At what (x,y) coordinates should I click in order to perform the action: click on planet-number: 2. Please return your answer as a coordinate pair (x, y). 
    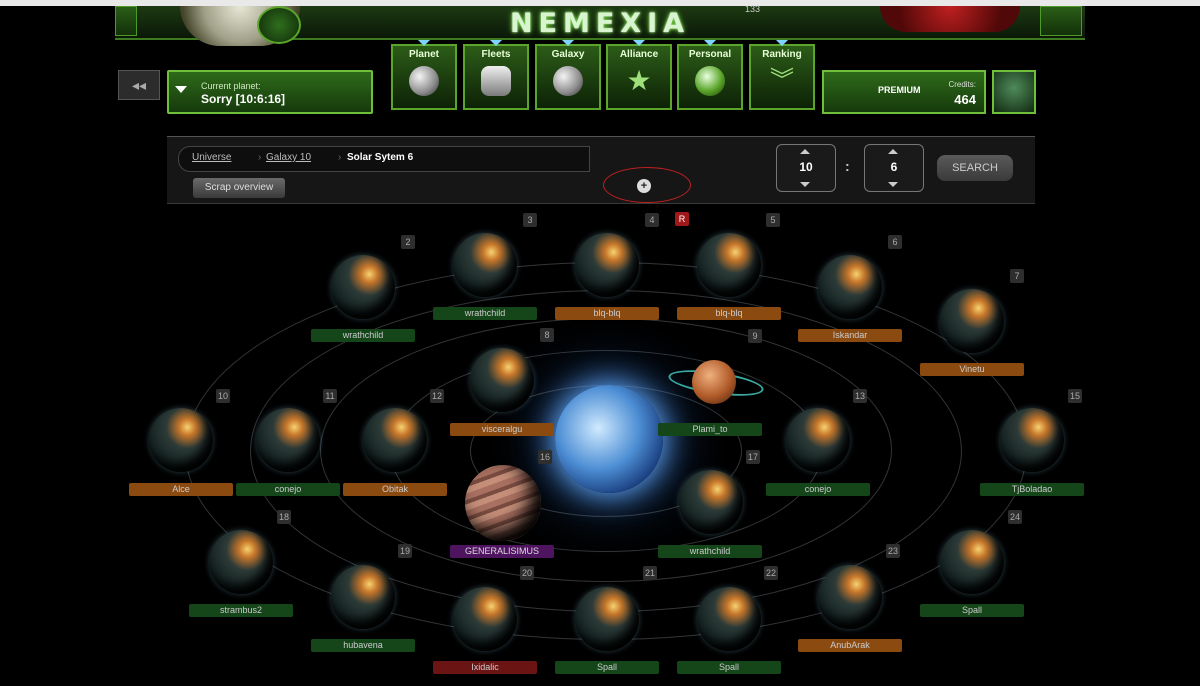
    Looking at the image, I should click on (408, 242).